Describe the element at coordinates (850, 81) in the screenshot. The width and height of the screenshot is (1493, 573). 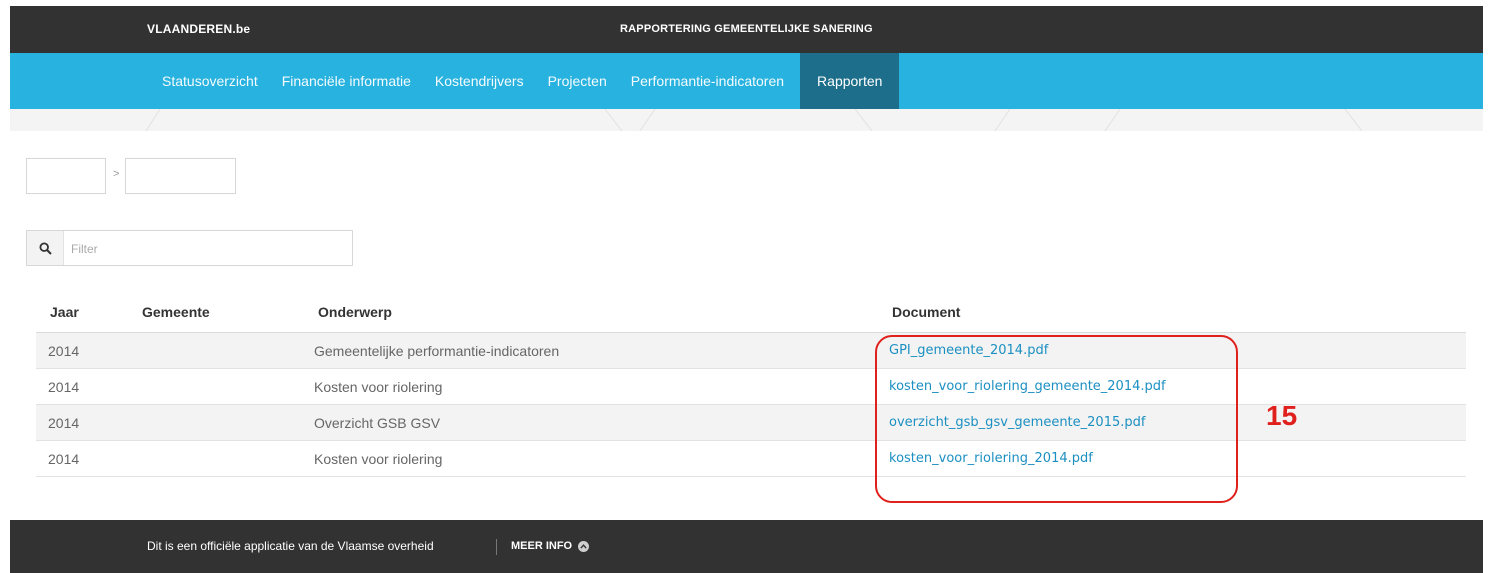
I see `nav-item-rapporten: Rapporten` at that location.